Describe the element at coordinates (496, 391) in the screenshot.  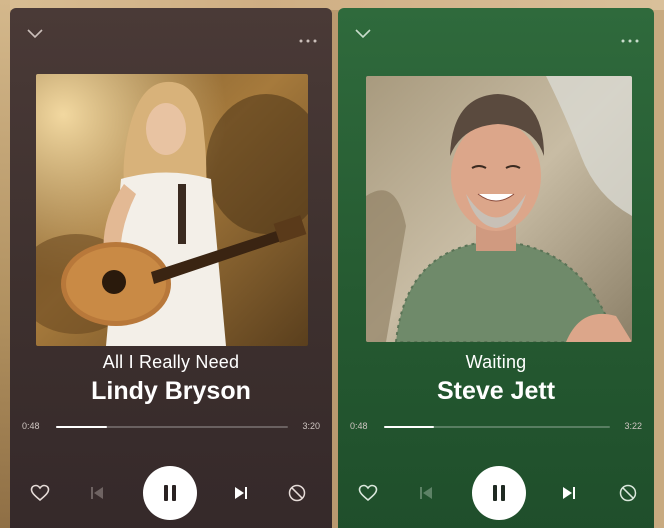
I see `artist-name: Steve Jett` at that location.